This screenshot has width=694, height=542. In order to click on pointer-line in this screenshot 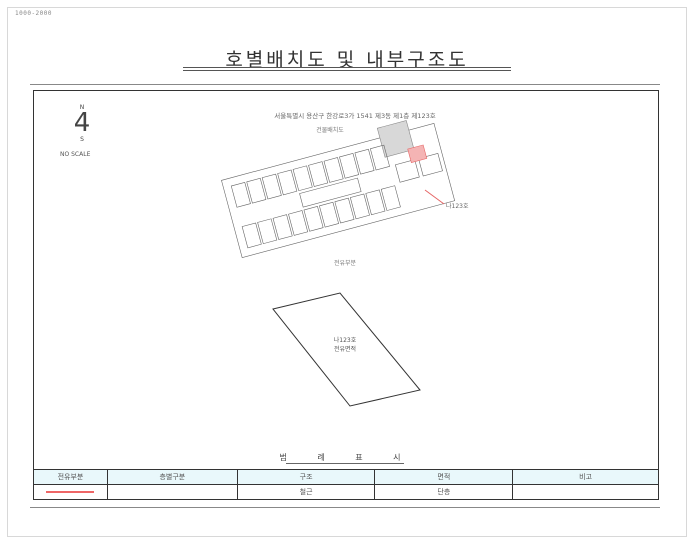, I will do `click(434, 197)`.